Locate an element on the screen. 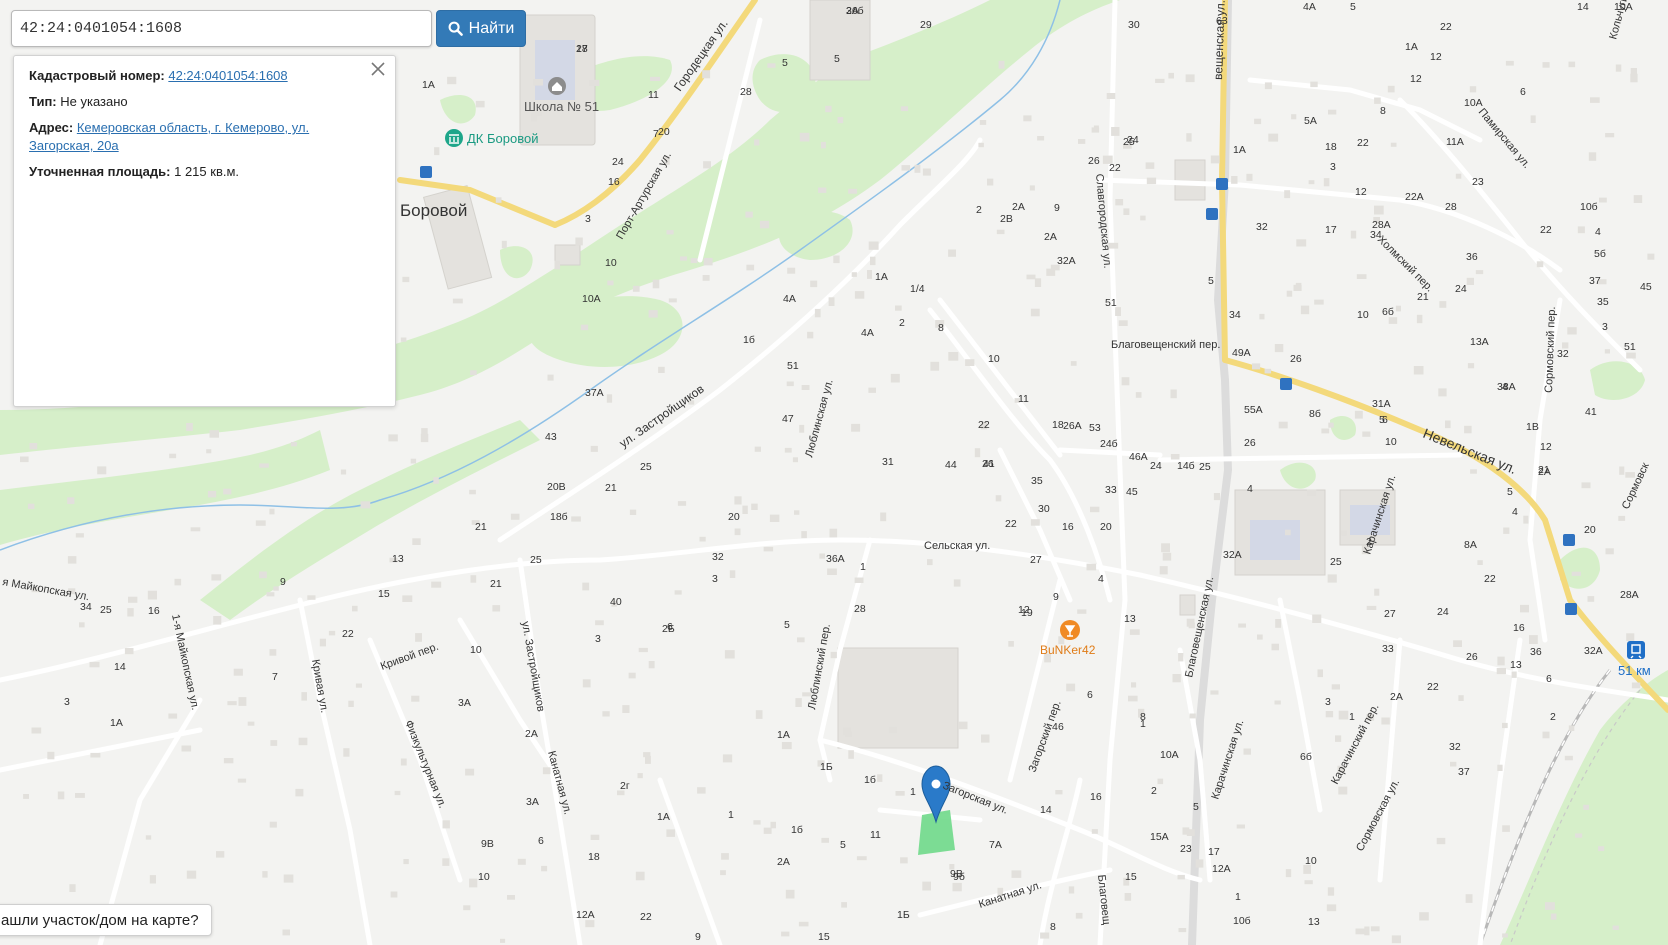 The height and width of the screenshot is (945, 1668). house-number: 29 is located at coordinates (926, 25).